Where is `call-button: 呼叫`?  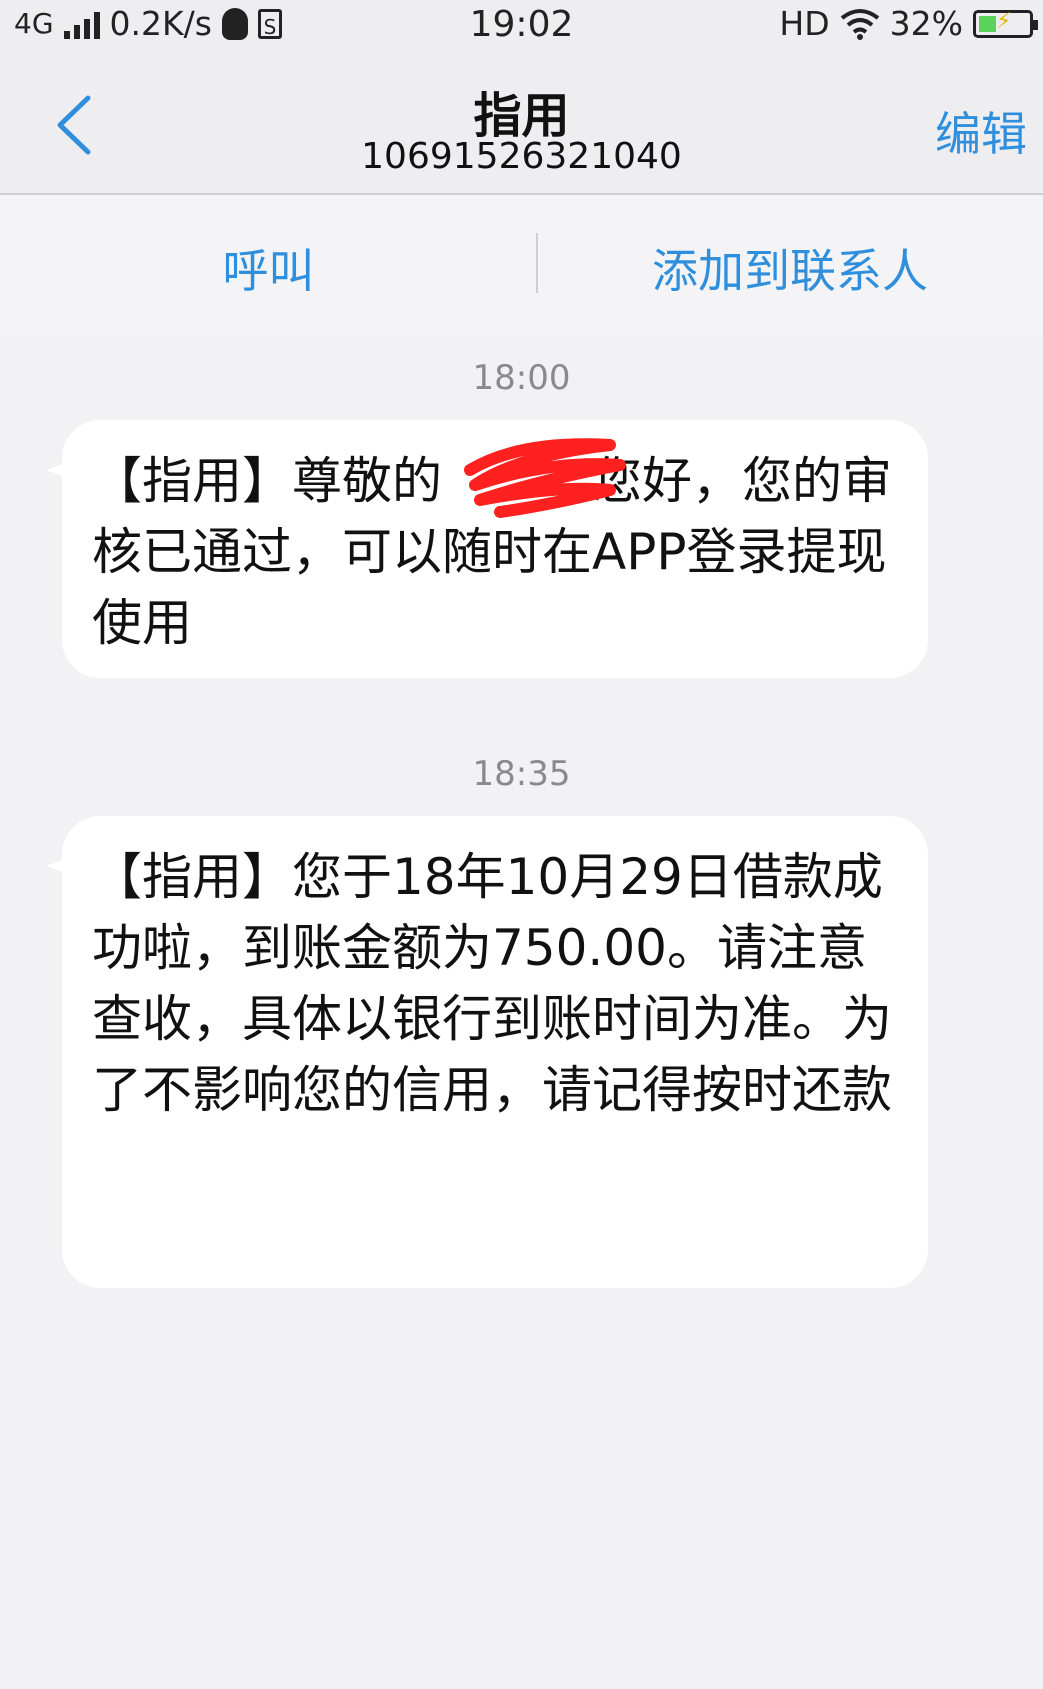
call-button: 呼叫 is located at coordinates (268, 268).